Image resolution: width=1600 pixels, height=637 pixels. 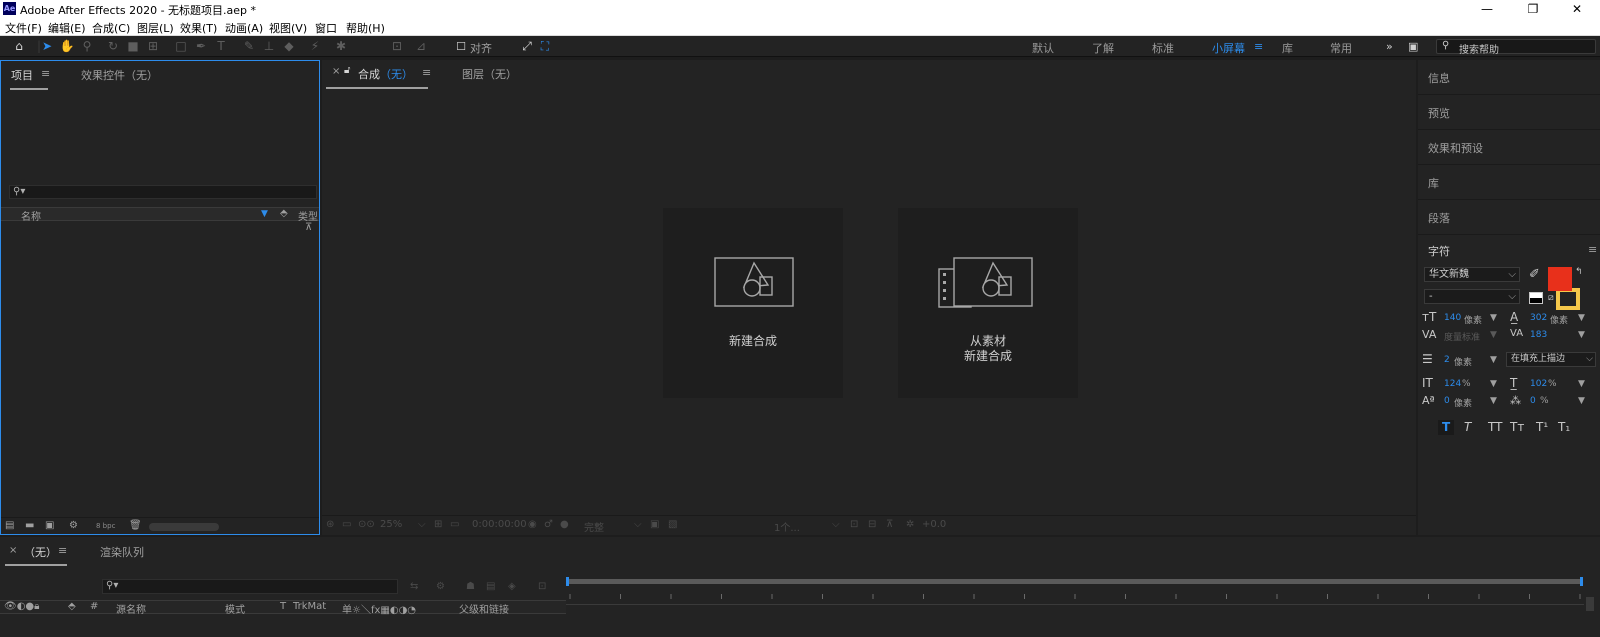 What do you see at coordinates (249, 46) in the screenshot?
I see `brush-tool-icon: ✎` at bounding box center [249, 46].